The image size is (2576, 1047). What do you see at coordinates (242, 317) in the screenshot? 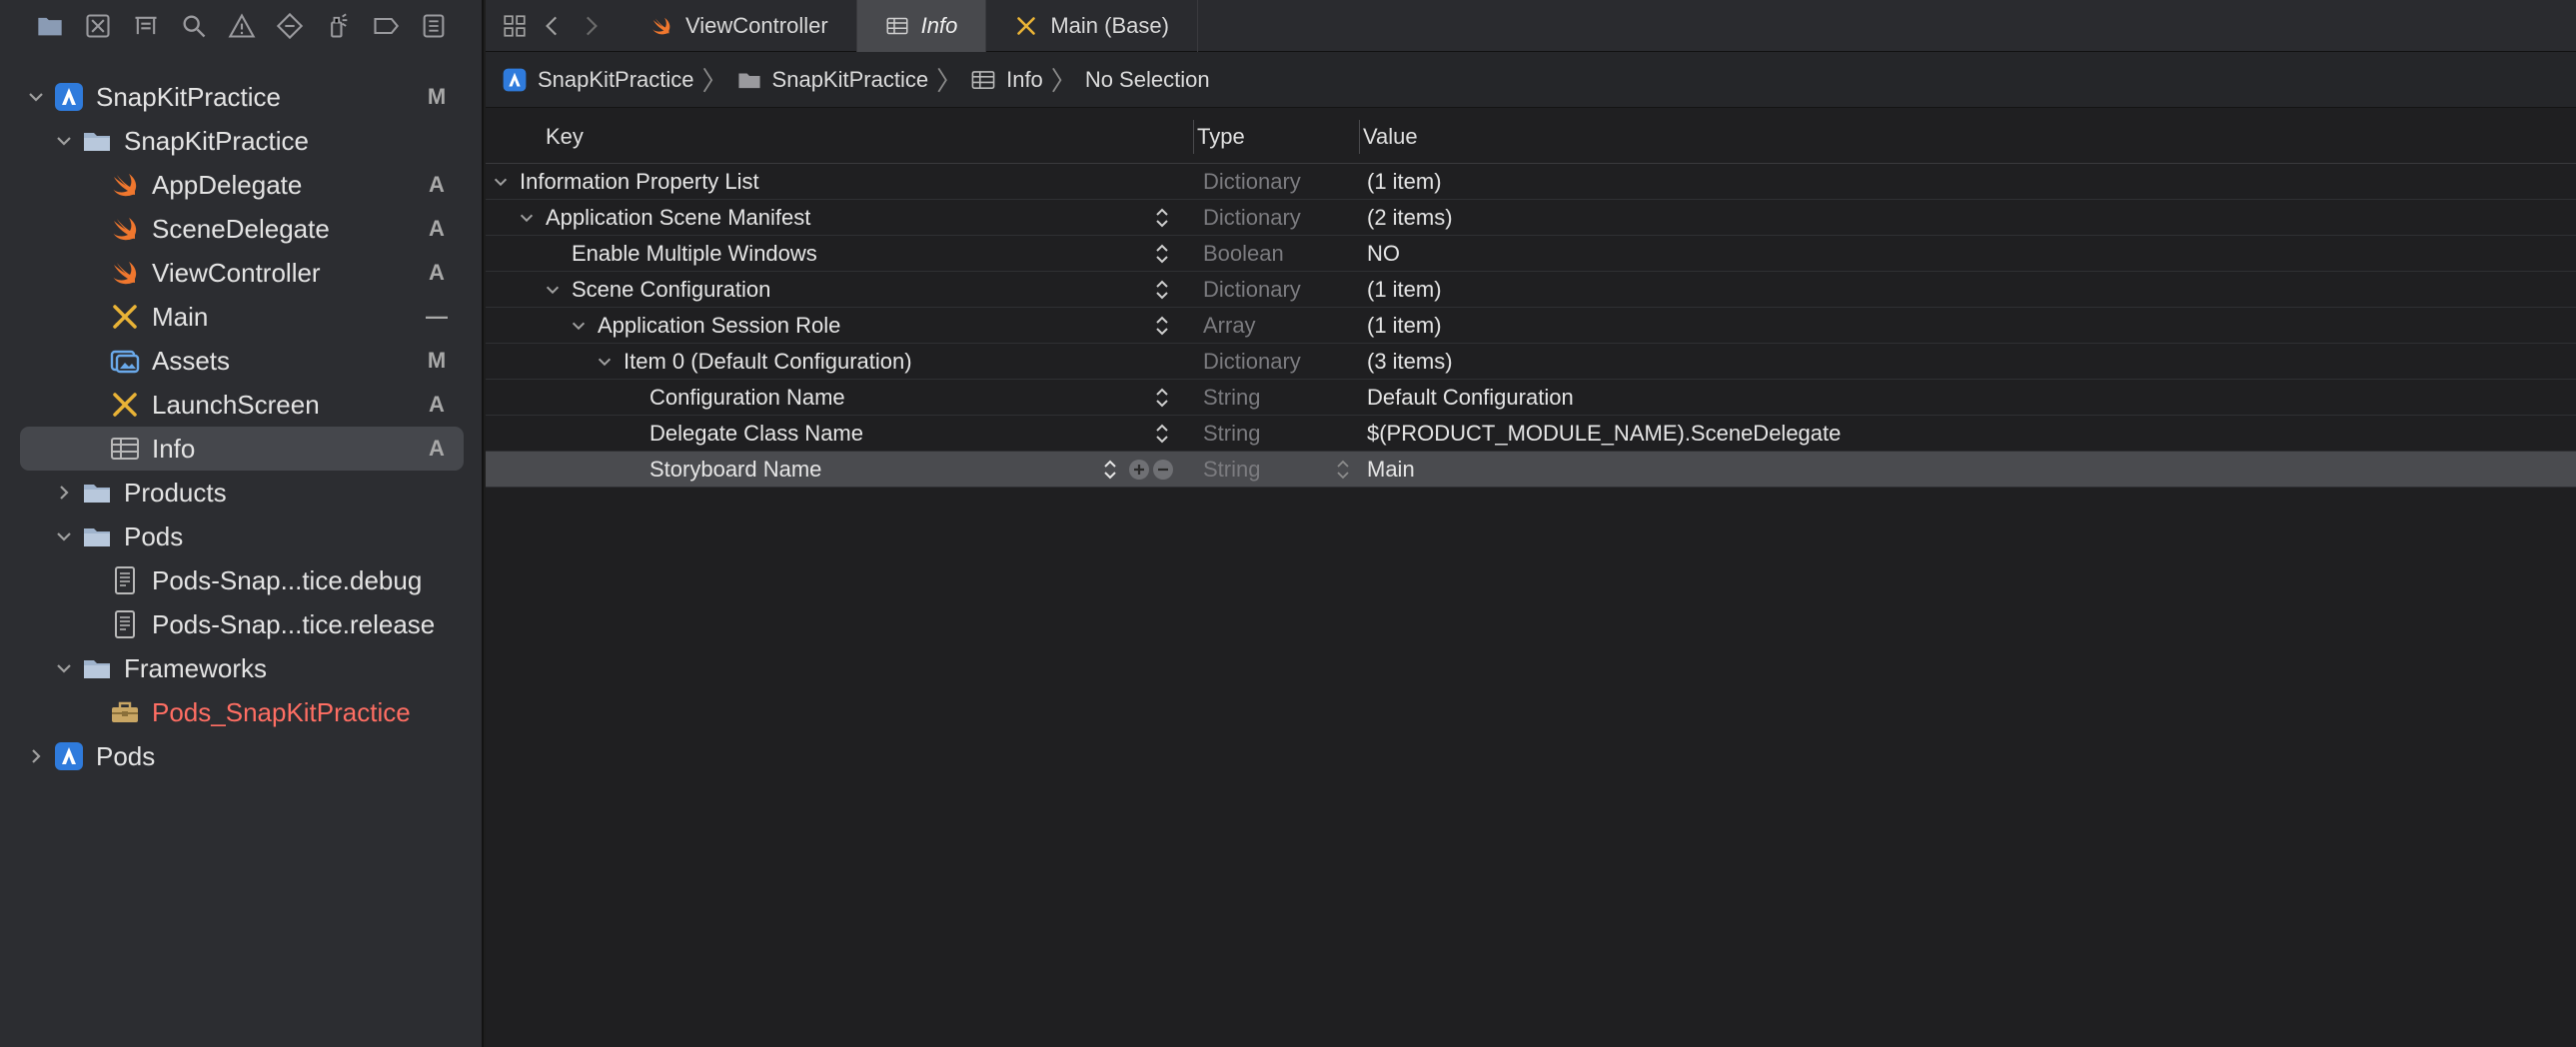
I see `tree-item-file: Main —` at bounding box center [242, 317].